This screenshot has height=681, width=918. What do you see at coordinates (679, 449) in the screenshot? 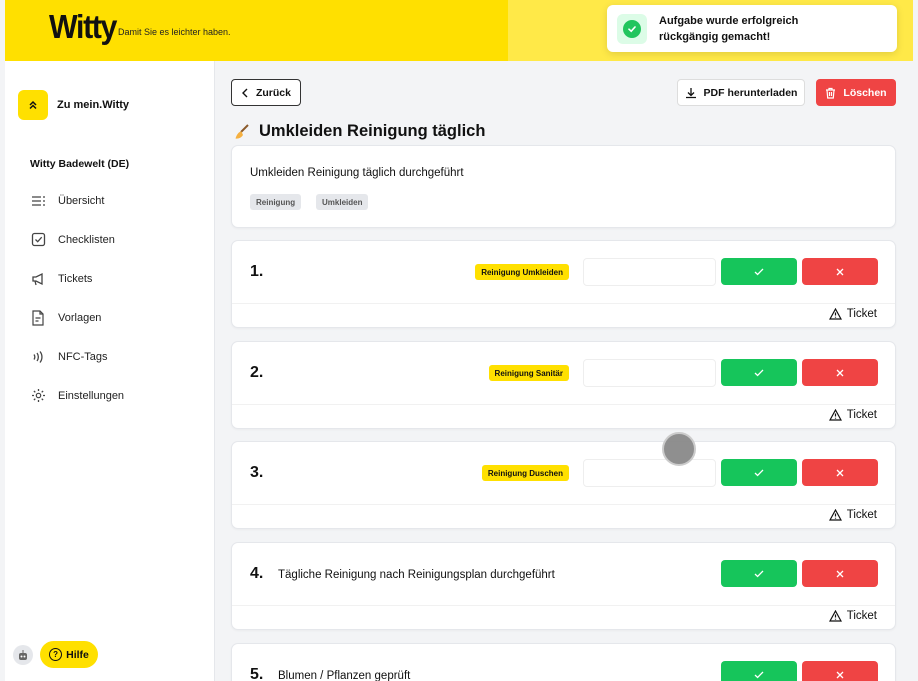
I see `touch-cursor` at bounding box center [679, 449].